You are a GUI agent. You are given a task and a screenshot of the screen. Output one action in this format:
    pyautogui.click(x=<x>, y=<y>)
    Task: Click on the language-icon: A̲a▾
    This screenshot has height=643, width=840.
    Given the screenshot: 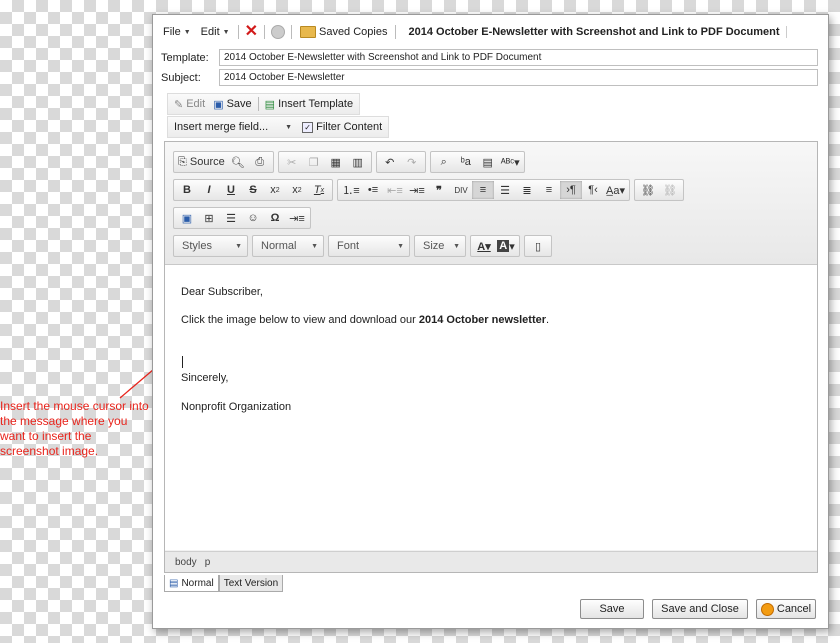 What is the action you would take?
    pyautogui.click(x=615, y=190)
    